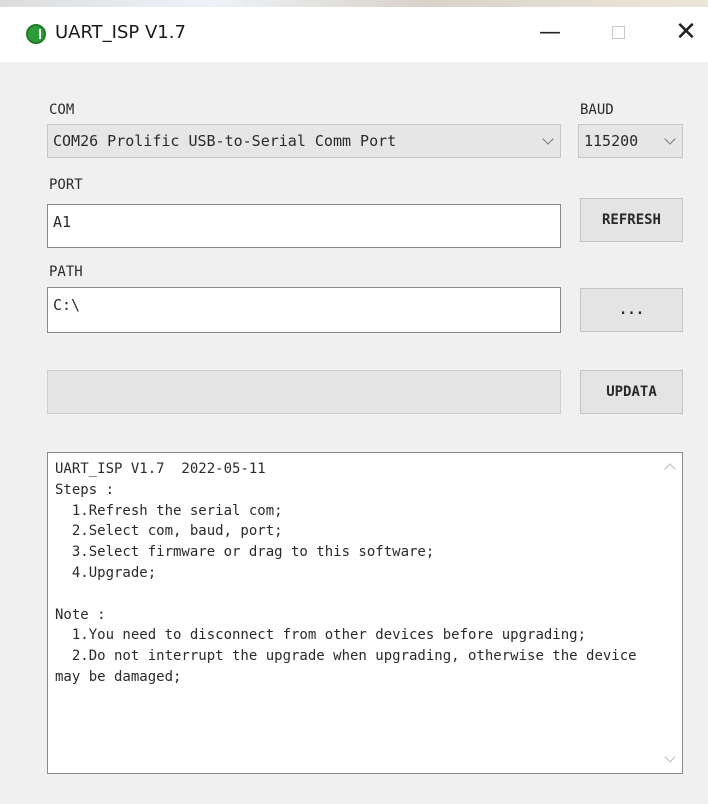 The width and height of the screenshot is (708, 804). Describe the element at coordinates (631, 220) in the screenshot. I see `refresh-button: REFRESH` at that location.